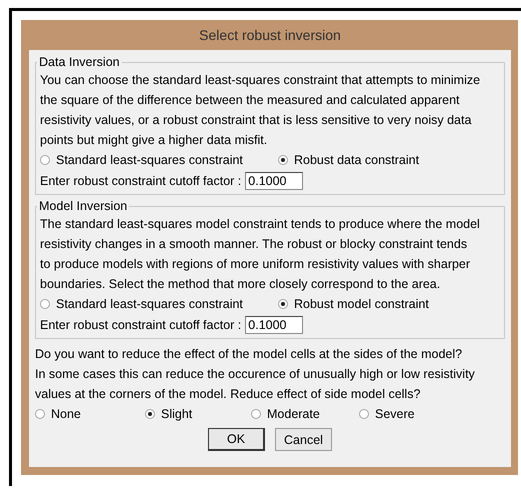 This screenshot has height=489, width=521. I want to click on radio-option: Moderate, so click(305, 414).